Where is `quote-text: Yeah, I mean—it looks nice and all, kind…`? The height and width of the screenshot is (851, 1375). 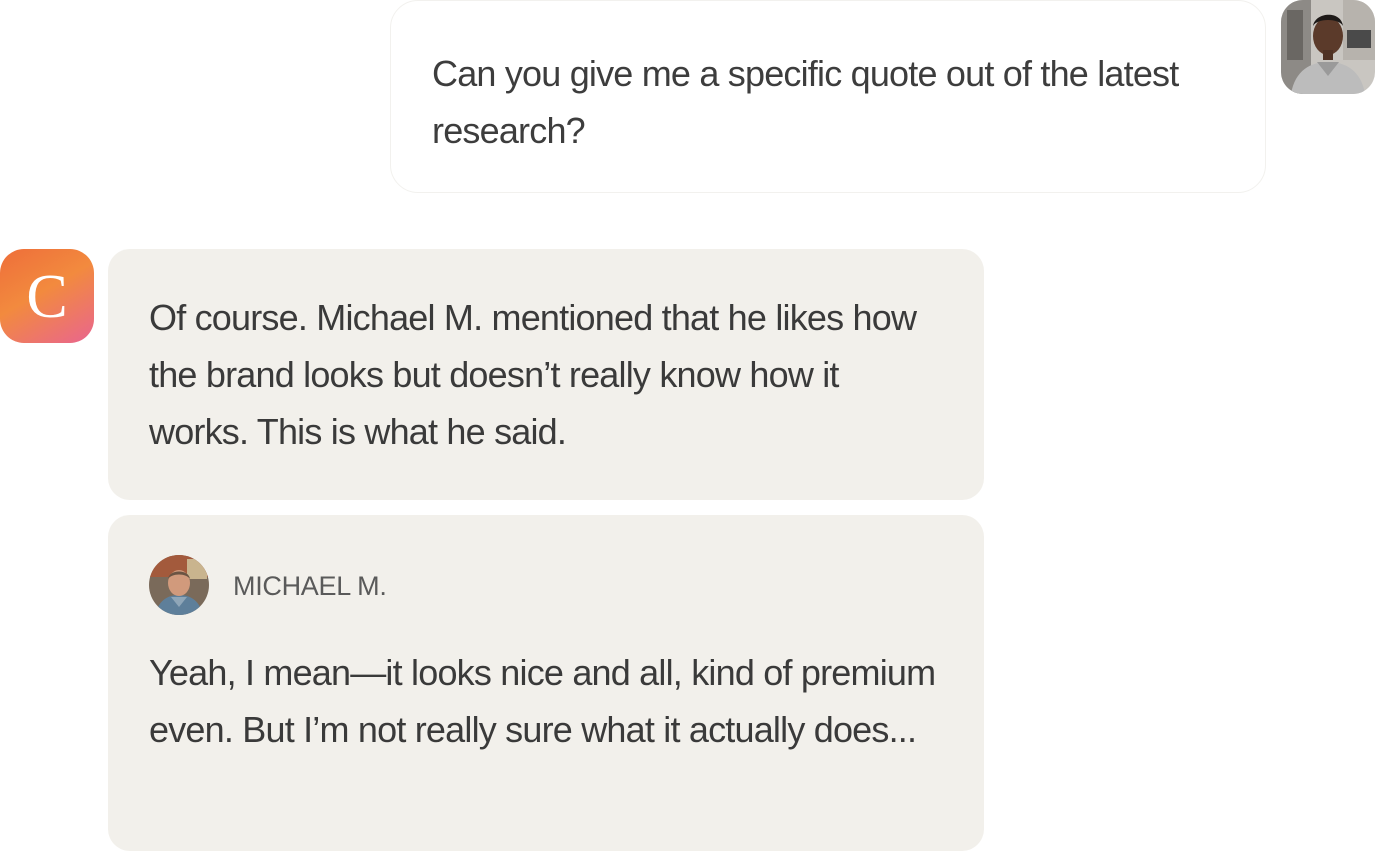
quote-text: Yeah, I mean—it looks nice and all, kind… is located at coordinates (542, 701).